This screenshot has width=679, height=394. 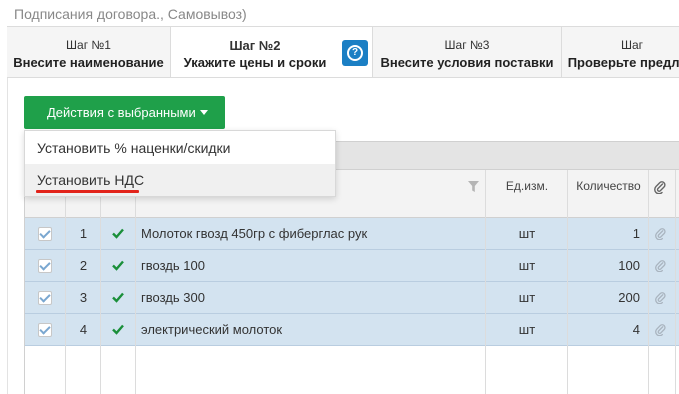 I want to click on panel-border, so click(x=7, y=236).